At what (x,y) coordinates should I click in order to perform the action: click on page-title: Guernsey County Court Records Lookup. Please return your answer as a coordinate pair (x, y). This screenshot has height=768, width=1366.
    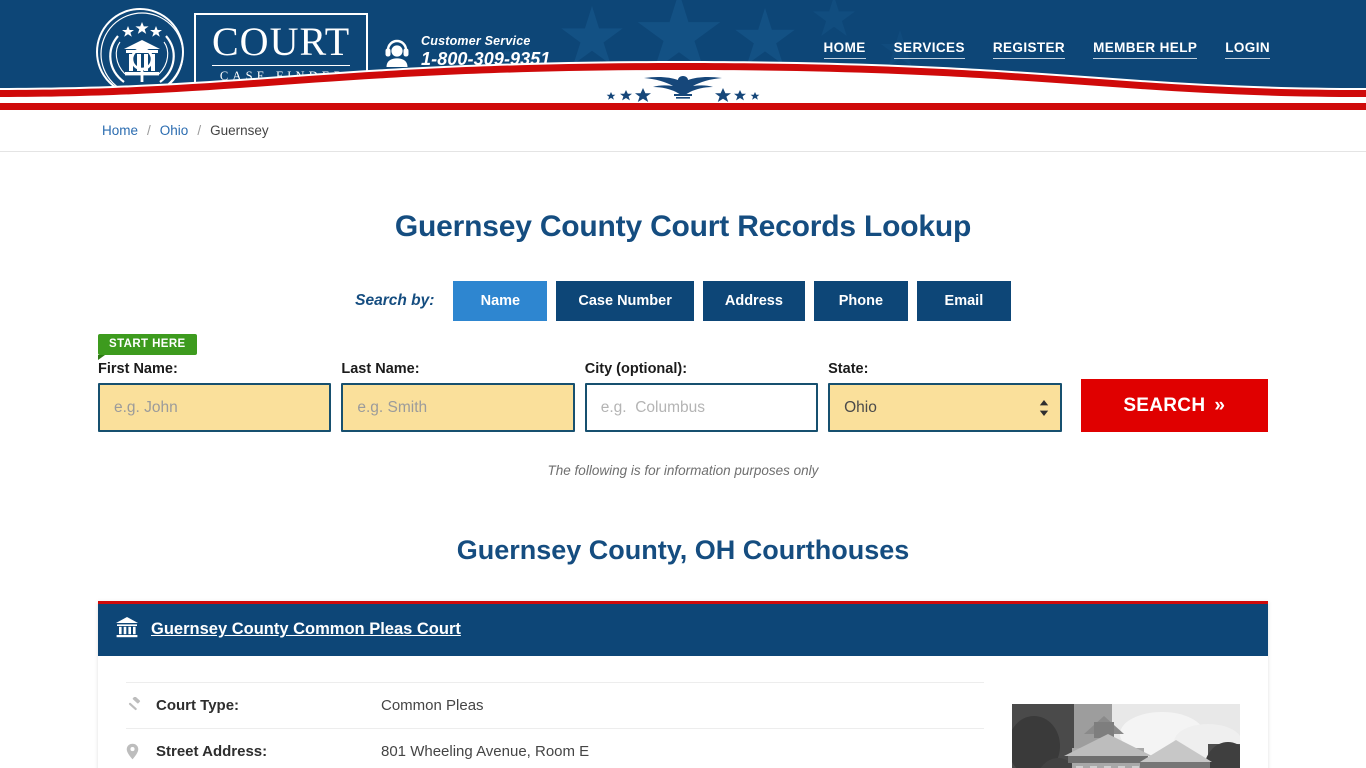
    Looking at the image, I should click on (683, 226).